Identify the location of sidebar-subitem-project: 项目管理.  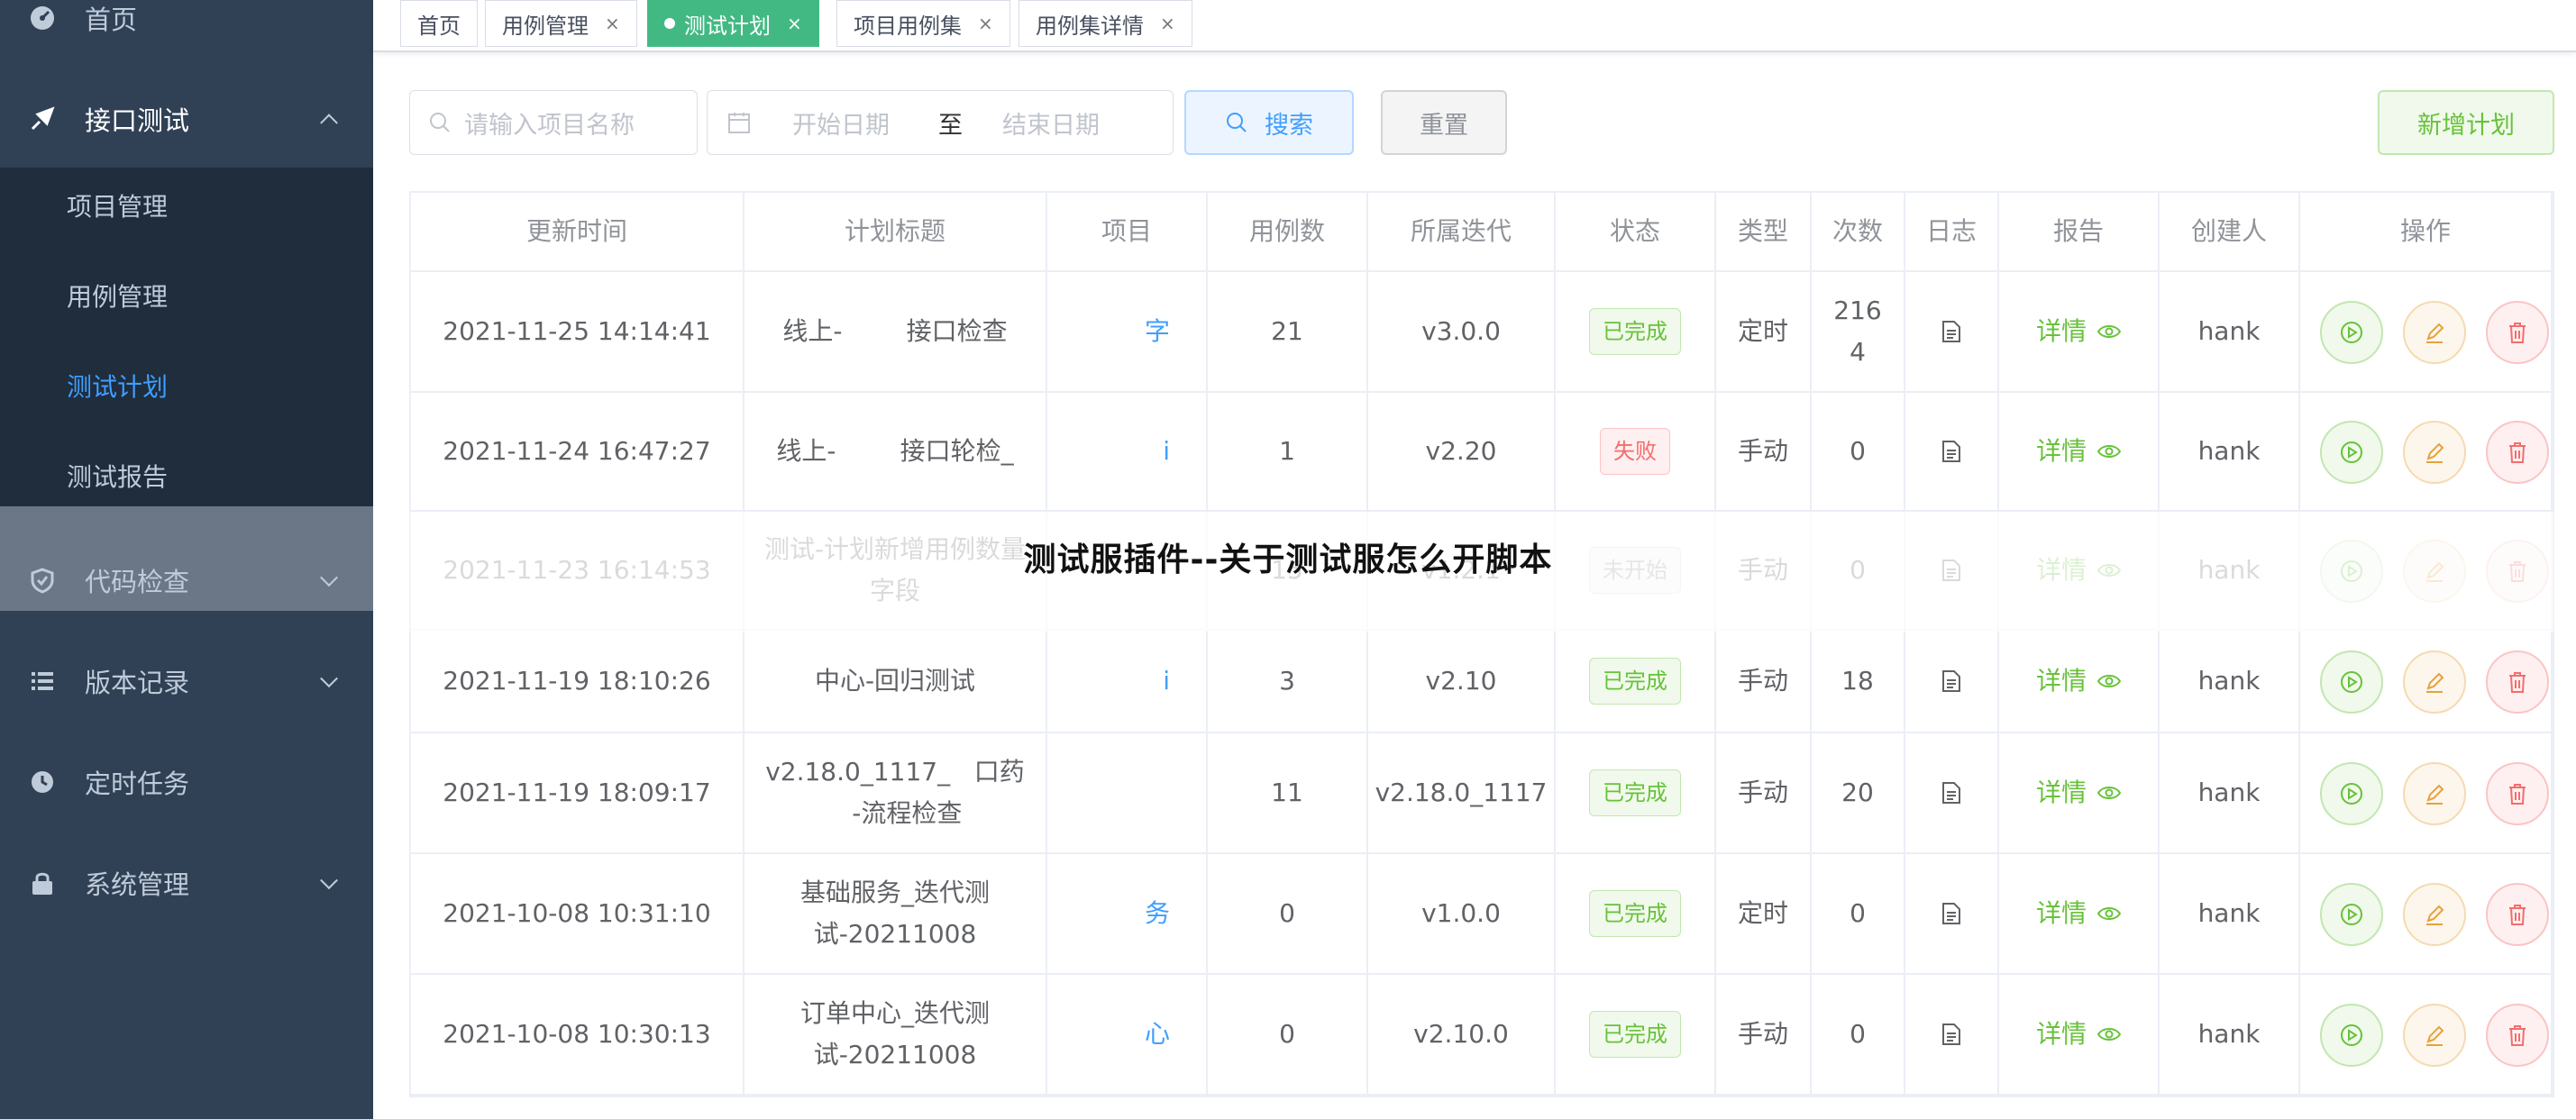
(186, 205).